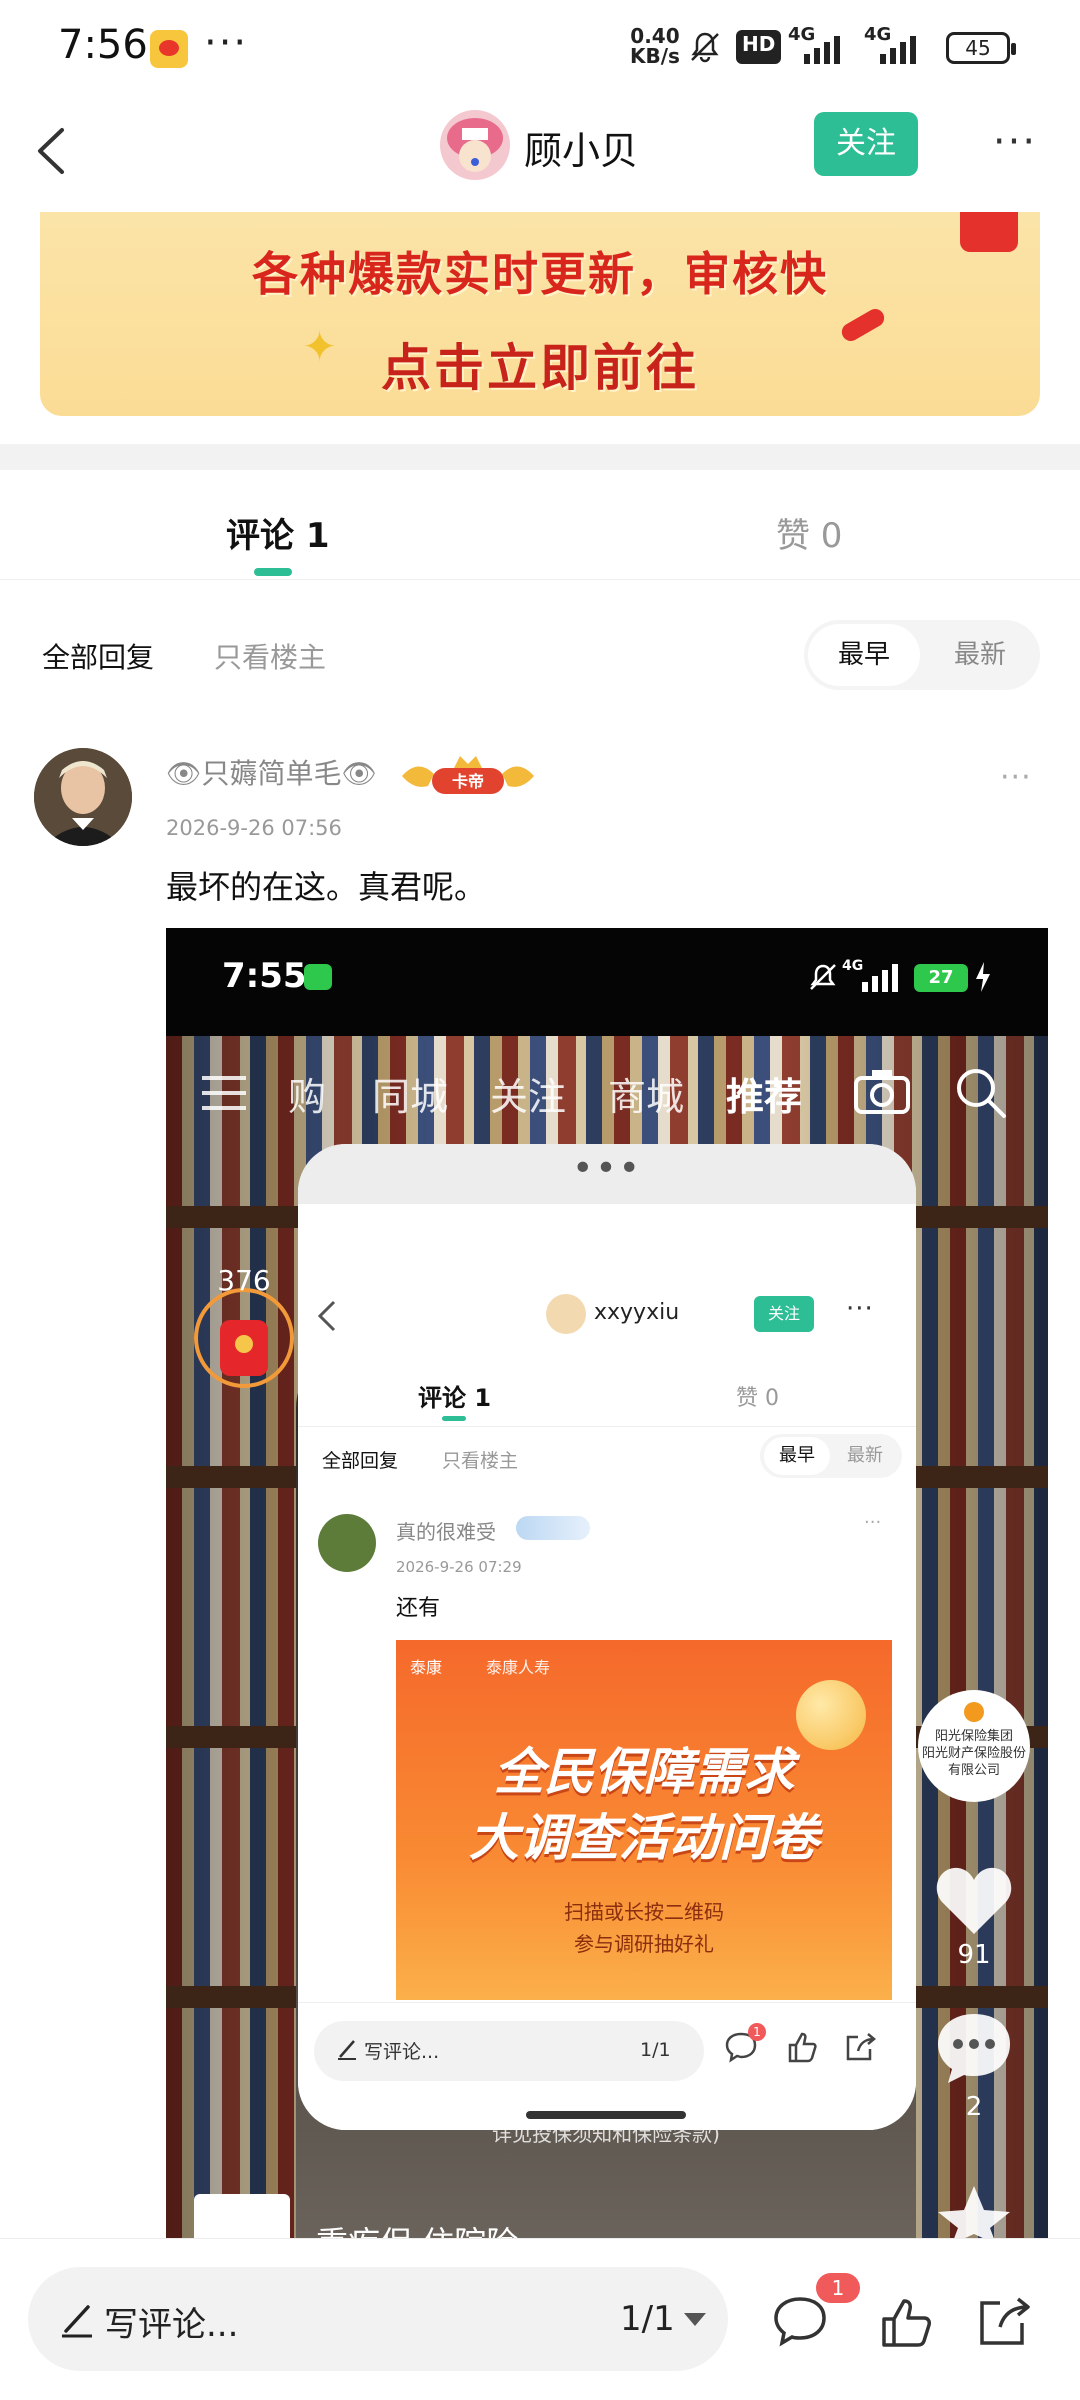  What do you see at coordinates (606, 2134) in the screenshot?
I see `image-disclaimer: 详见投保须知和保险条款)` at bounding box center [606, 2134].